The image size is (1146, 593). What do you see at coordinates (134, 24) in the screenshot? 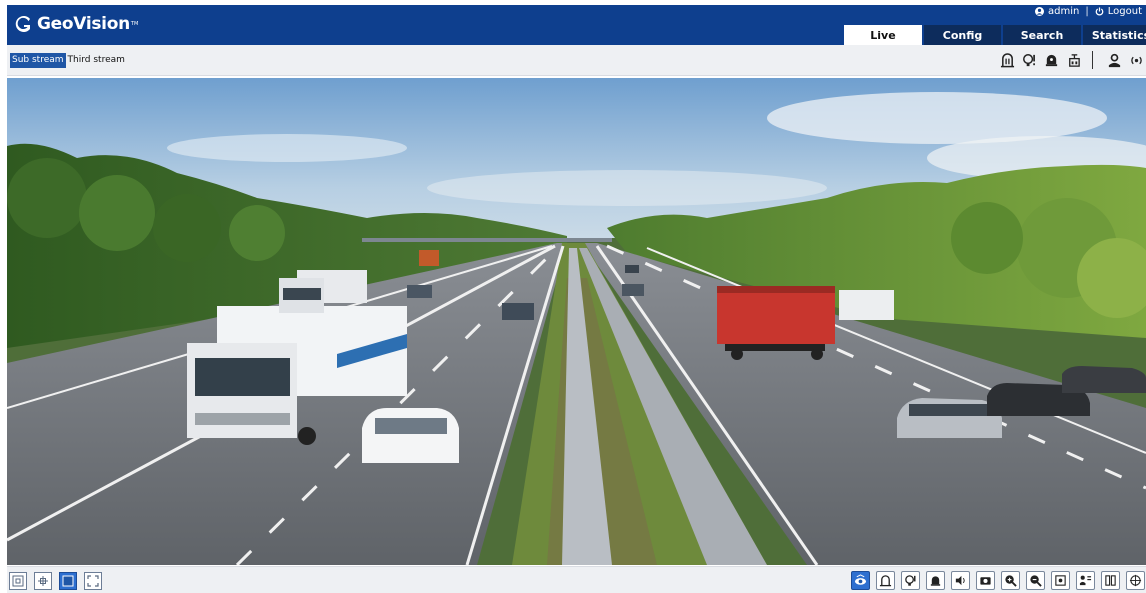
I see `brand-trademark: TM` at bounding box center [134, 24].